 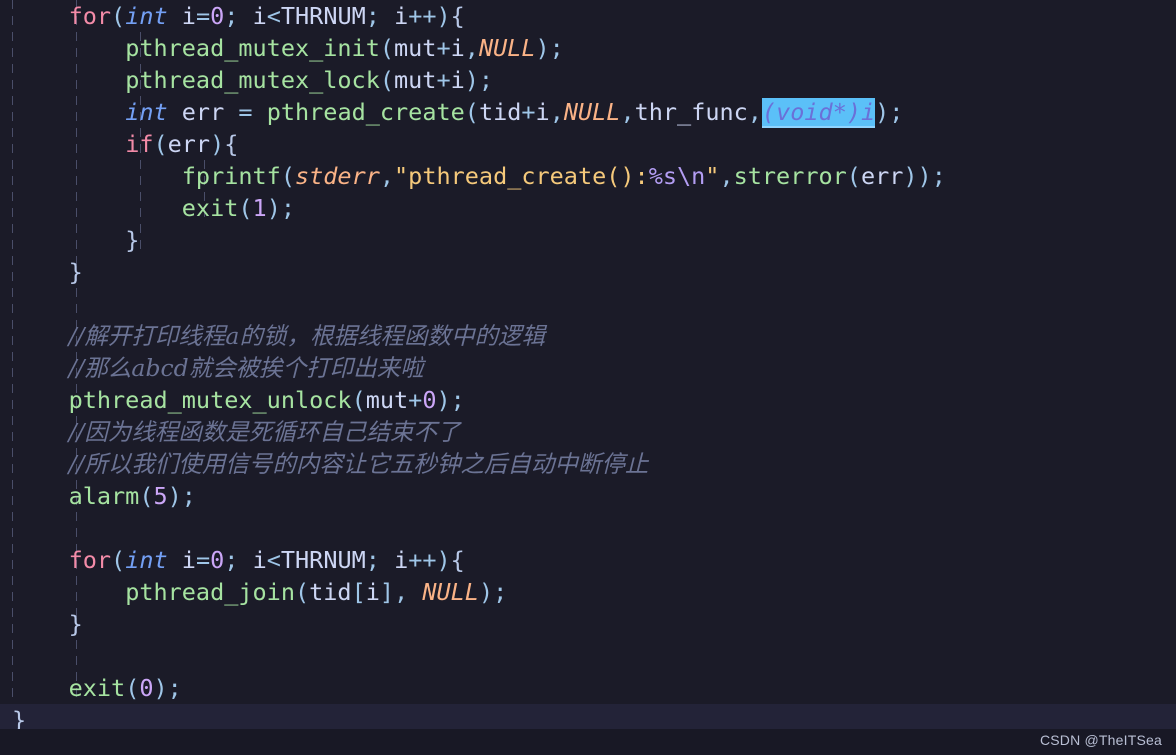 I want to click on code-line: //所以我们使用信号的内容让它五秒钟之后自动中断停止, so click(x=588, y=464).